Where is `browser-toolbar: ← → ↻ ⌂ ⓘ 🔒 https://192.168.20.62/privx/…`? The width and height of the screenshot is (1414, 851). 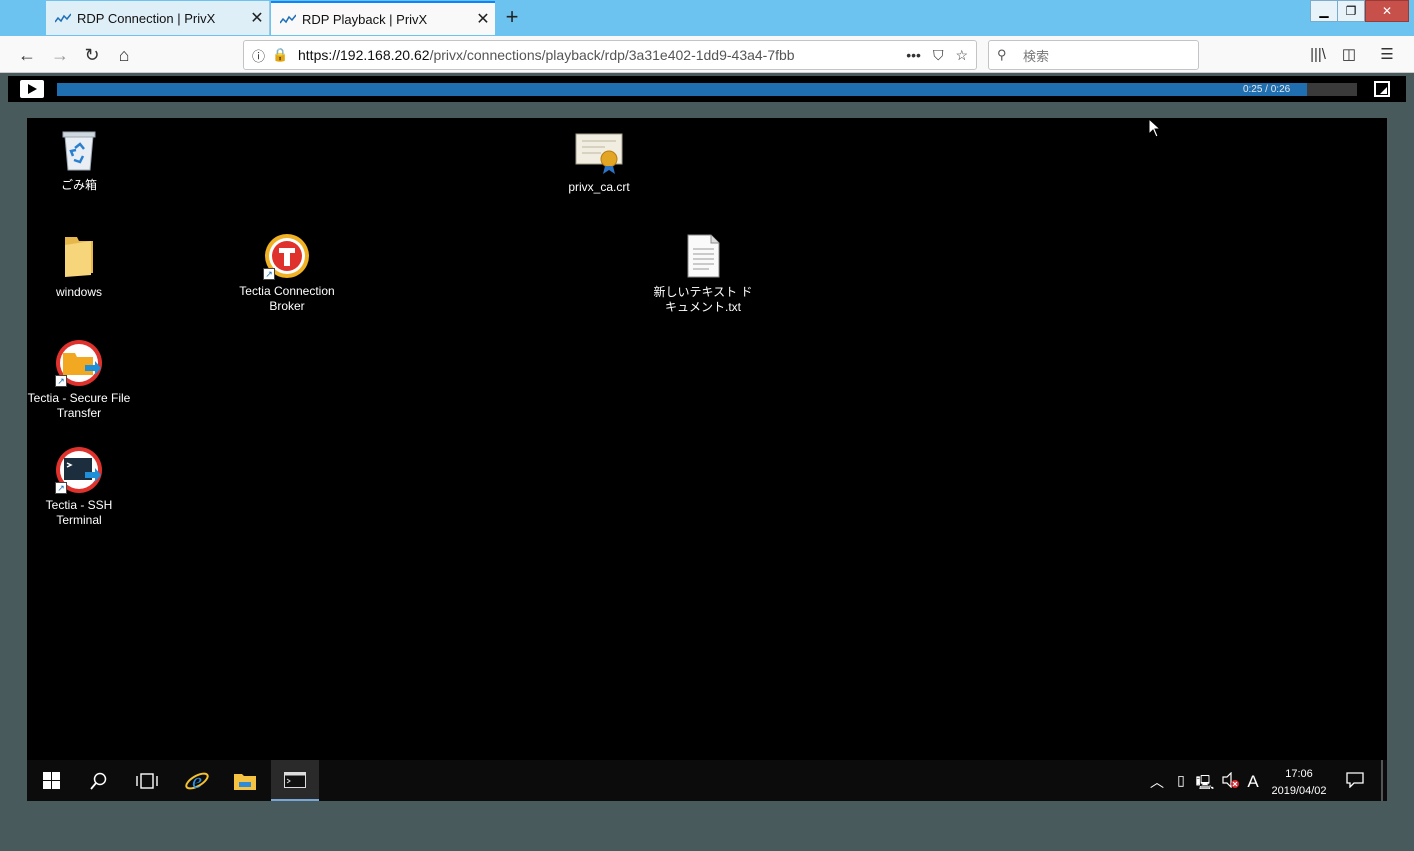 browser-toolbar: ← → ↻ ⌂ ⓘ 🔒 https://192.168.20.62/privx/… is located at coordinates (707, 54).